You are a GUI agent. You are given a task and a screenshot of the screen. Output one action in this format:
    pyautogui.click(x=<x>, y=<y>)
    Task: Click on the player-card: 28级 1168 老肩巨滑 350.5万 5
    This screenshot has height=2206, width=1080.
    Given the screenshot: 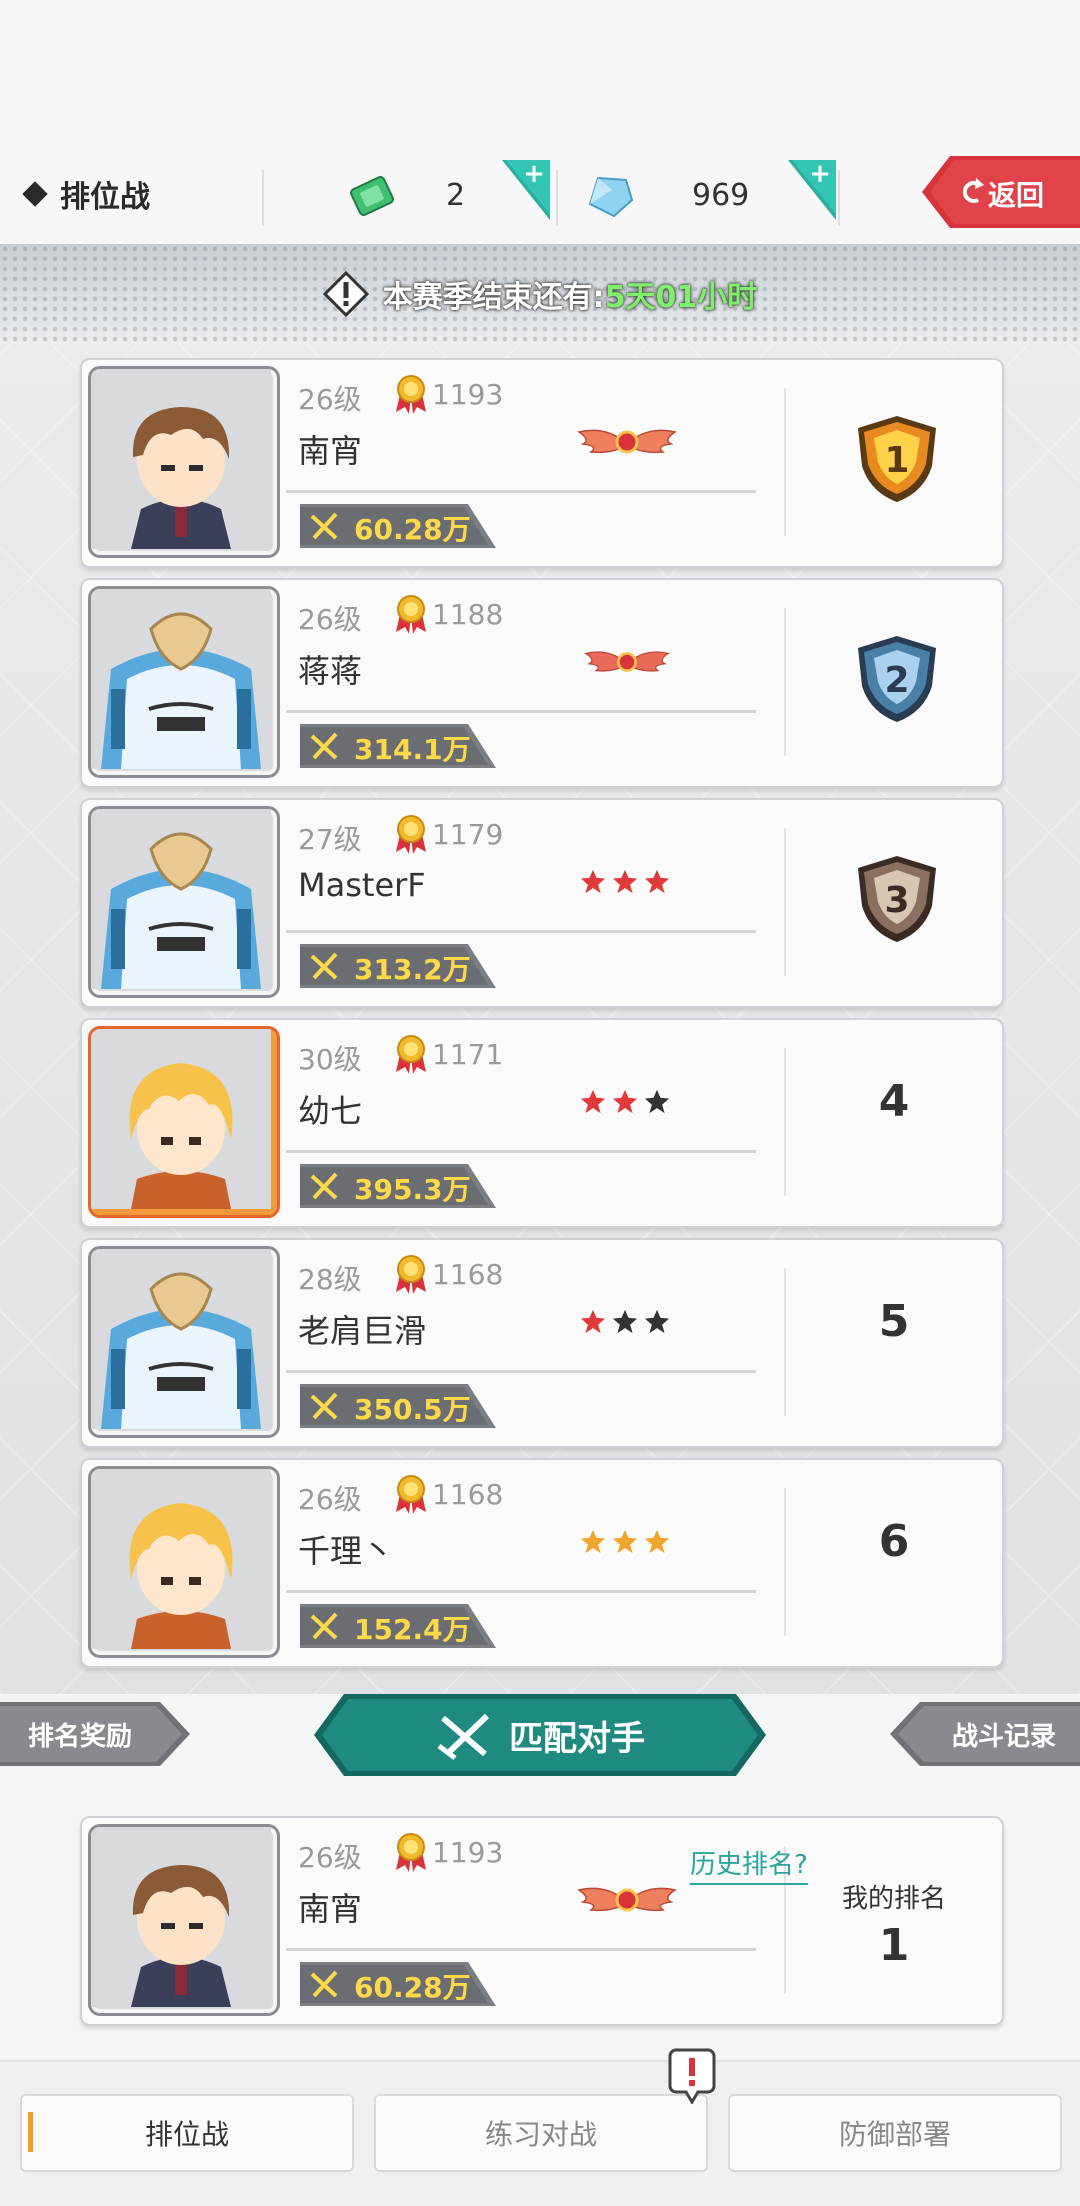 What is the action you would take?
    pyautogui.click(x=542, y=1343)
    